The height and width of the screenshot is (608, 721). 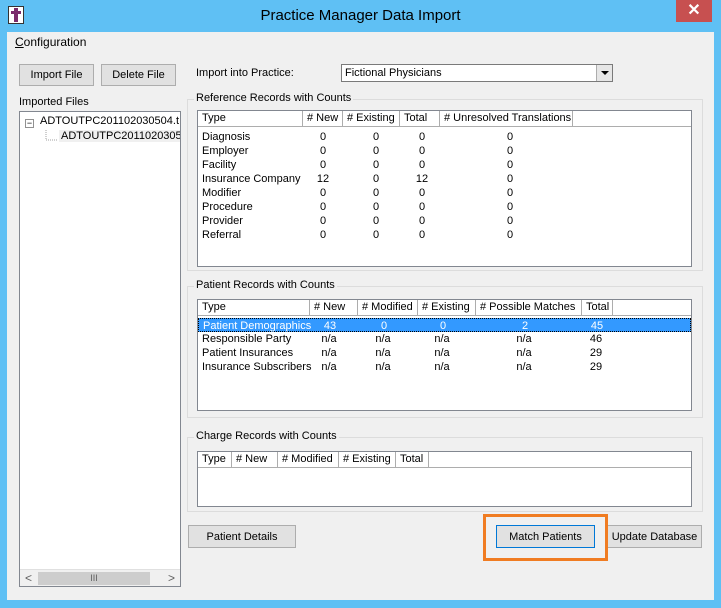 I want to click on practice-select-value: Fictional Physicians, so click(x=393, y=73).